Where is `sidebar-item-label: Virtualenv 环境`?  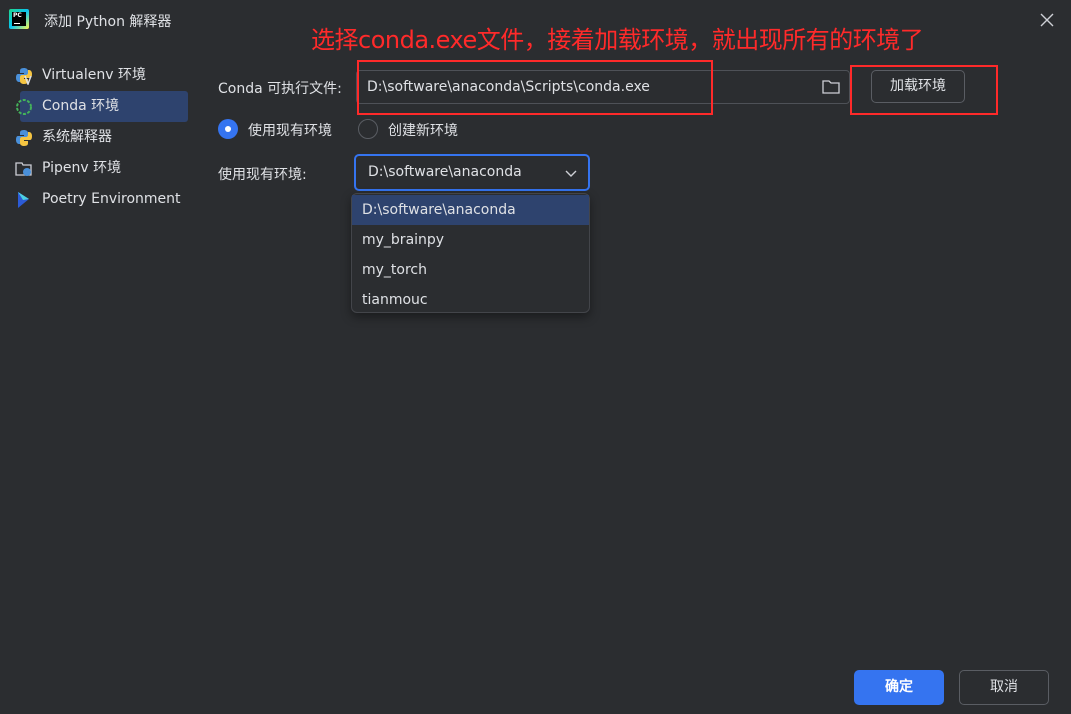
sidebar-item-label: Virtualenv 环境 is located at coordinates (94, 75).